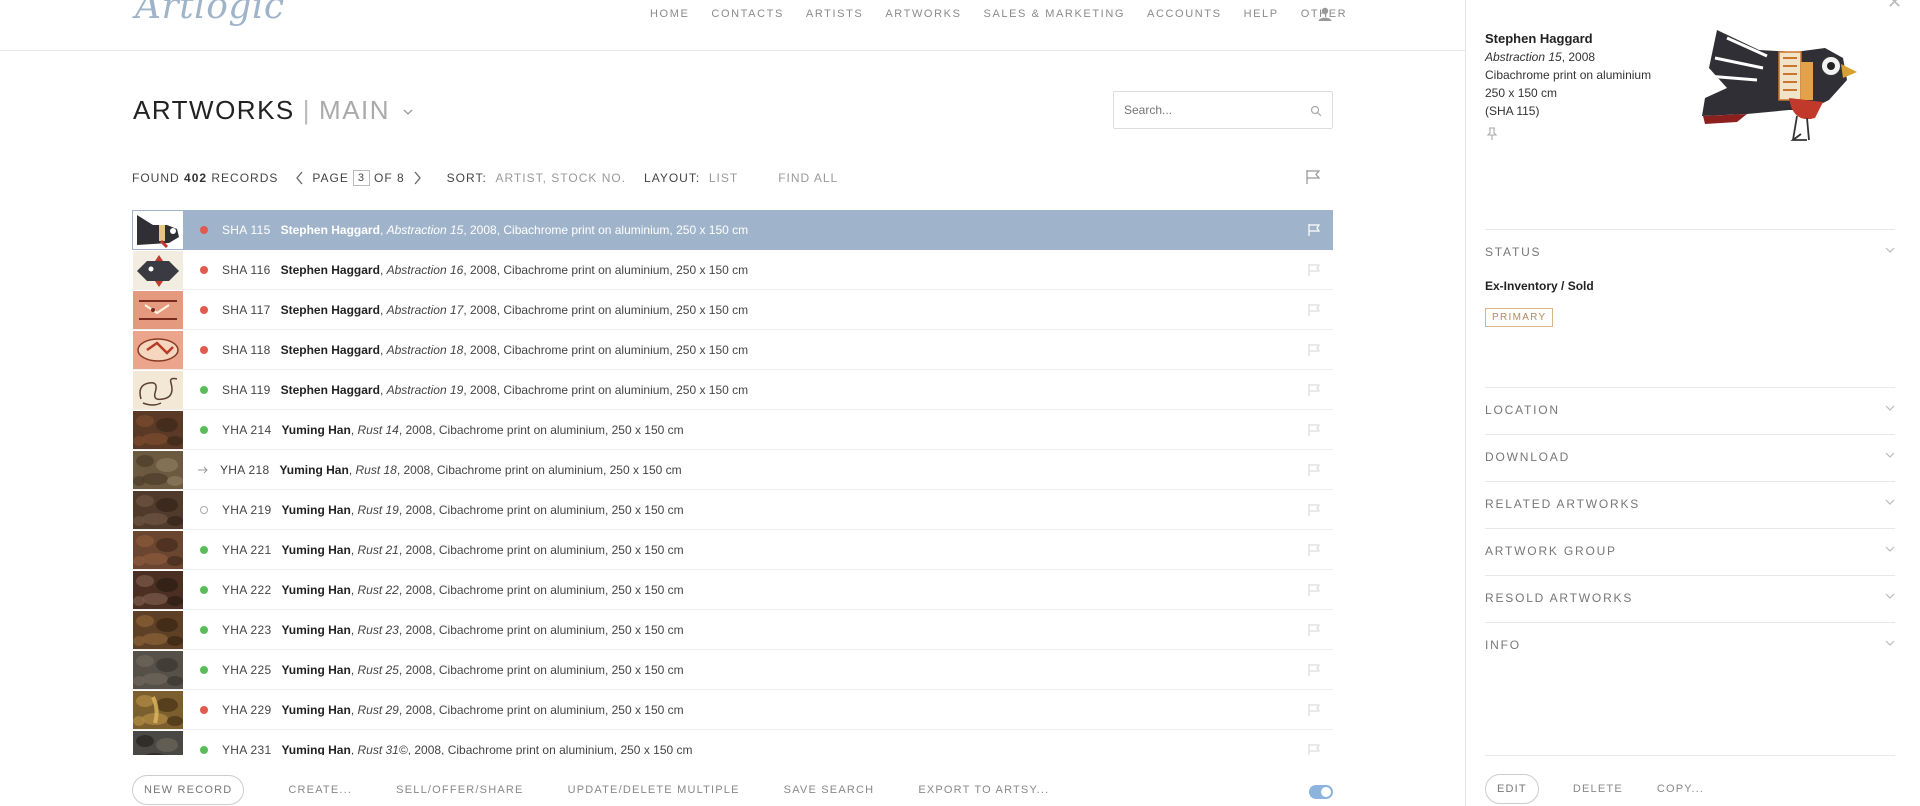 This screenshot has height=806, width=1920. What do you see at coordinates (923, 14) in the screenshot?
I see `nav-artworks: ARTWORKS` at bounding box center [923, 14].